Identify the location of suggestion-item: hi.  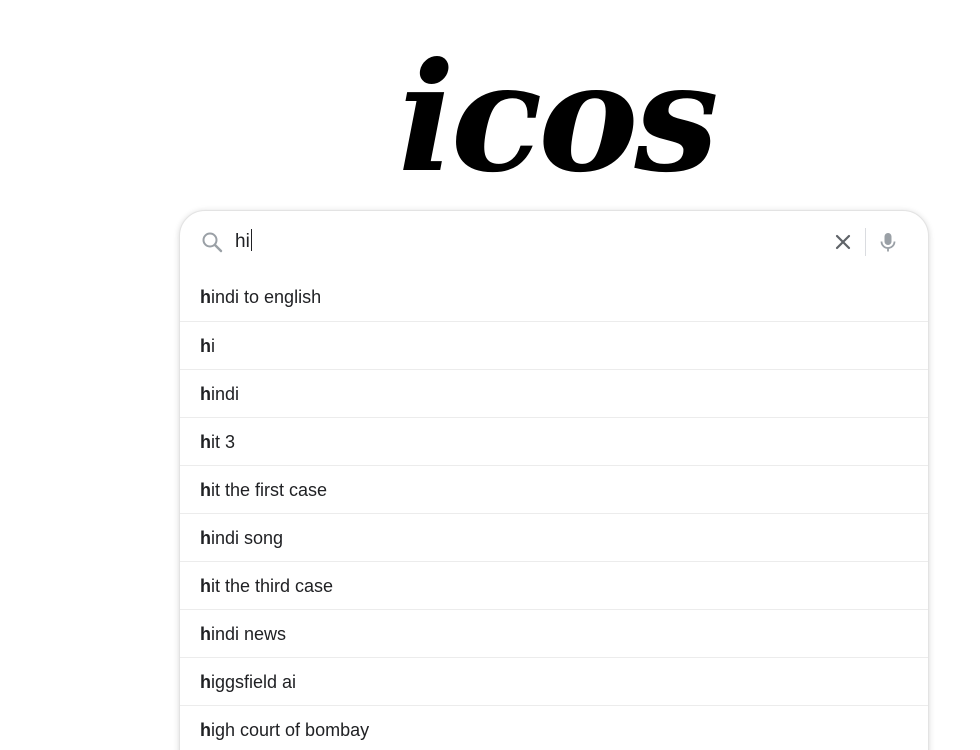
(554, 345).